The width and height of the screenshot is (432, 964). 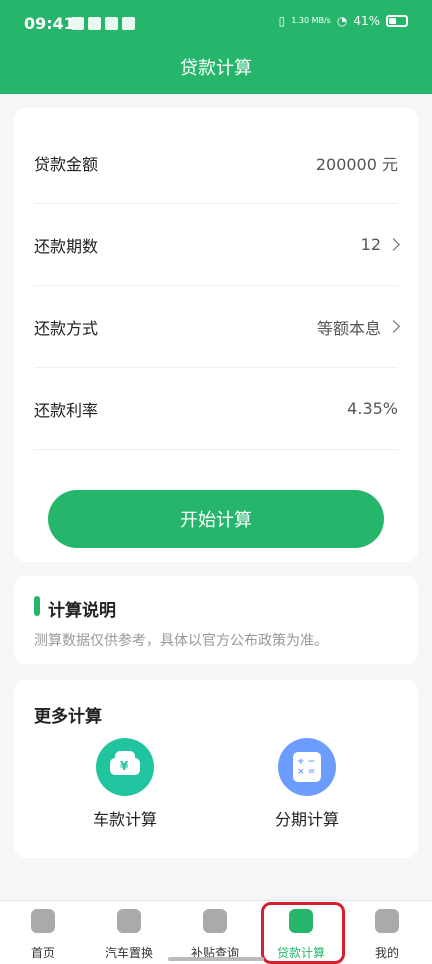 What do you see at coordinates (306, 819) in the screenshot?
I see `installment-label: 分期计算` at bounding box center [306, 819].